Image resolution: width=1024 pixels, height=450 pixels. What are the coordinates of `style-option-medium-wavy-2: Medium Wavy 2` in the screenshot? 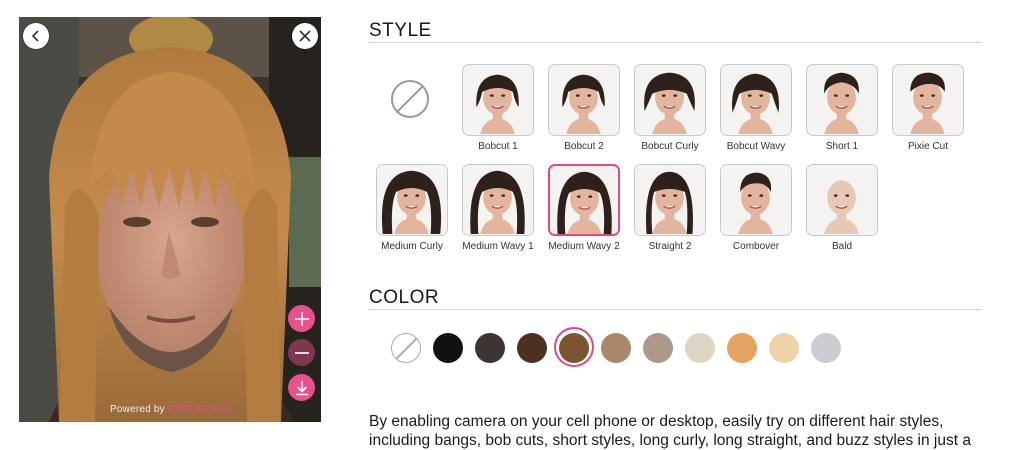 It's located at (584, 208).